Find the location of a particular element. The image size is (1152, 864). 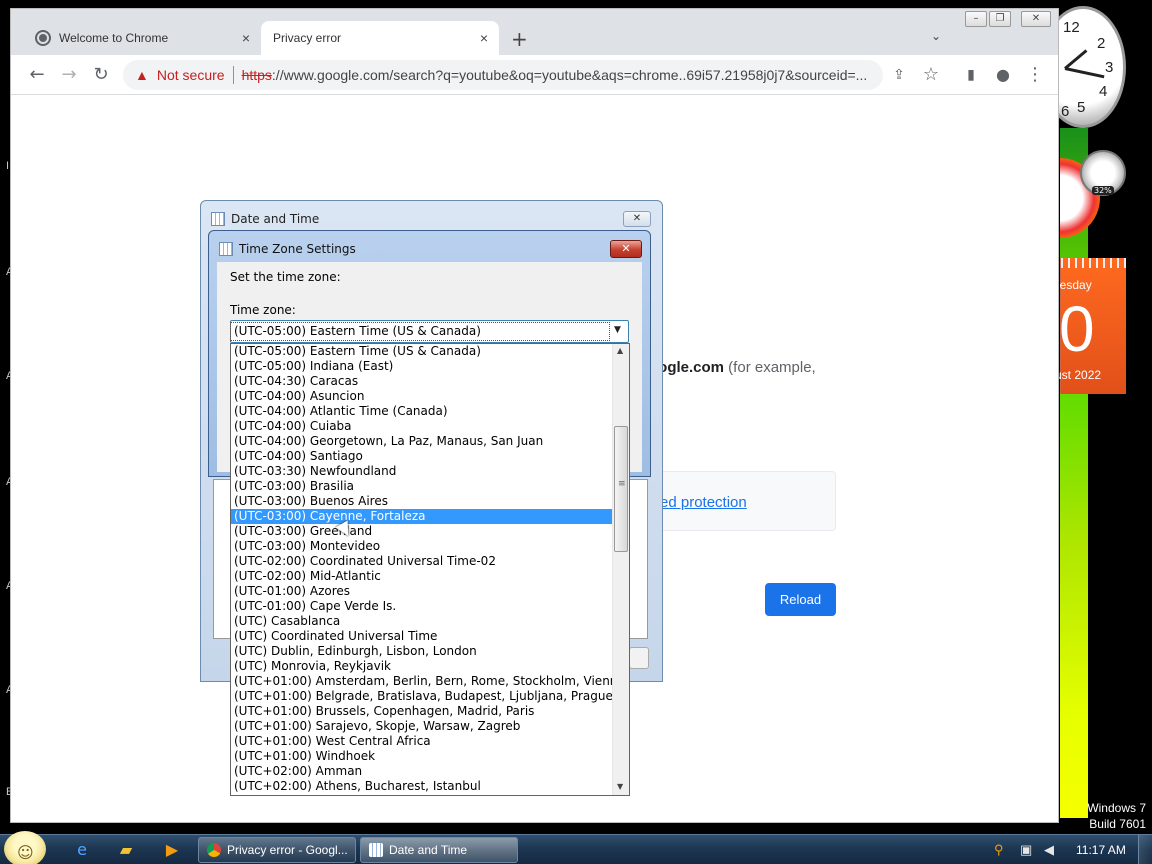

time-zone-option: (UTC-04:00) Santiago is located at coordinates (421, 456).